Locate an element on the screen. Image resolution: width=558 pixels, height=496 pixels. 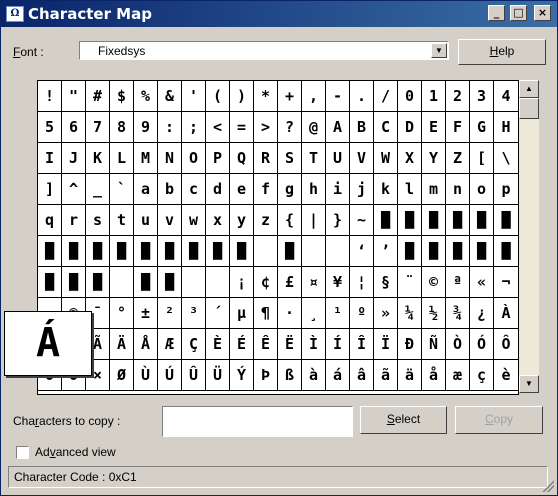
select-button: Select is located at coordinates (403, 420).